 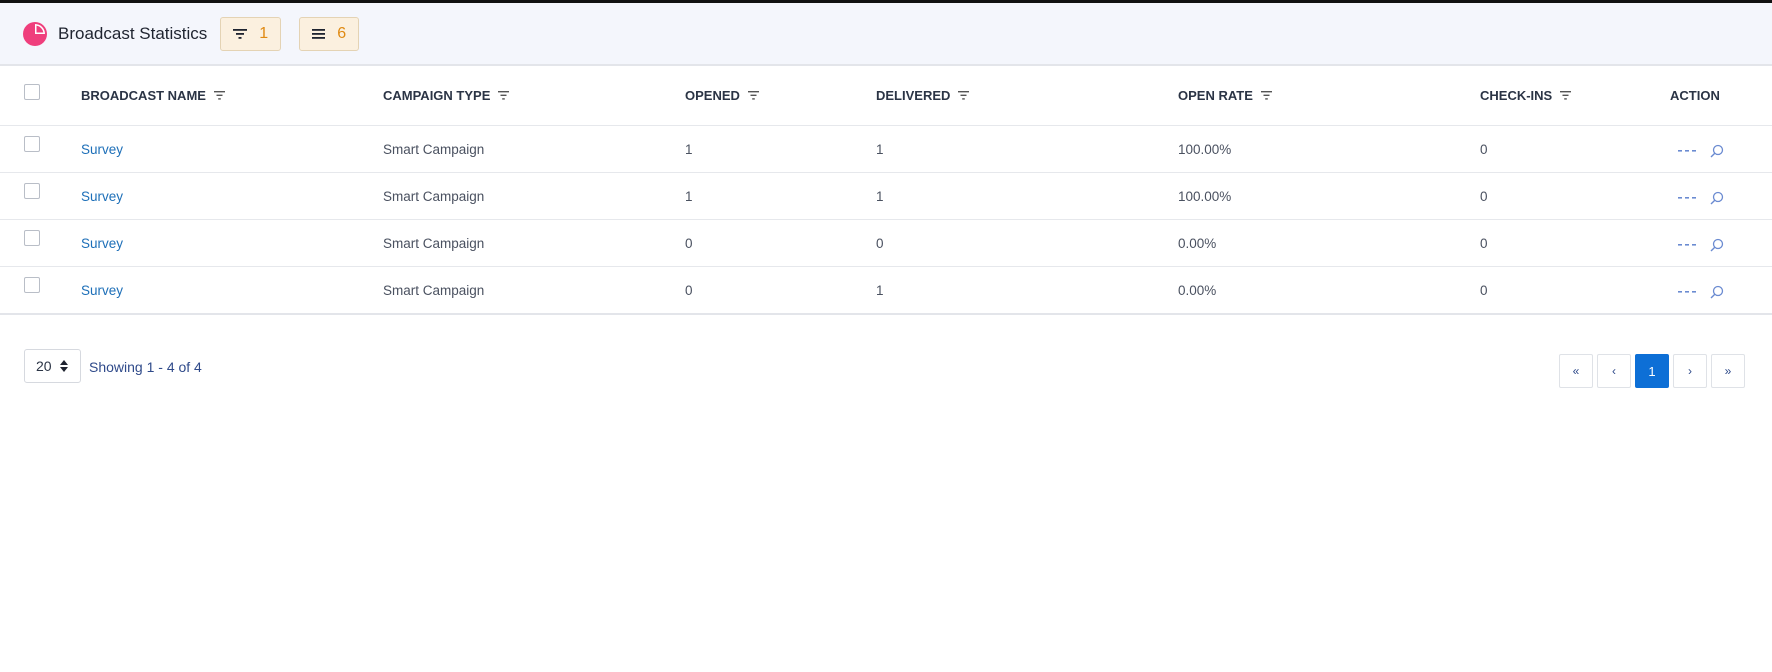 I want to click on table-row: Survey Smart Campaign 0 0 0.00% 0, so click(x=886, y=243).